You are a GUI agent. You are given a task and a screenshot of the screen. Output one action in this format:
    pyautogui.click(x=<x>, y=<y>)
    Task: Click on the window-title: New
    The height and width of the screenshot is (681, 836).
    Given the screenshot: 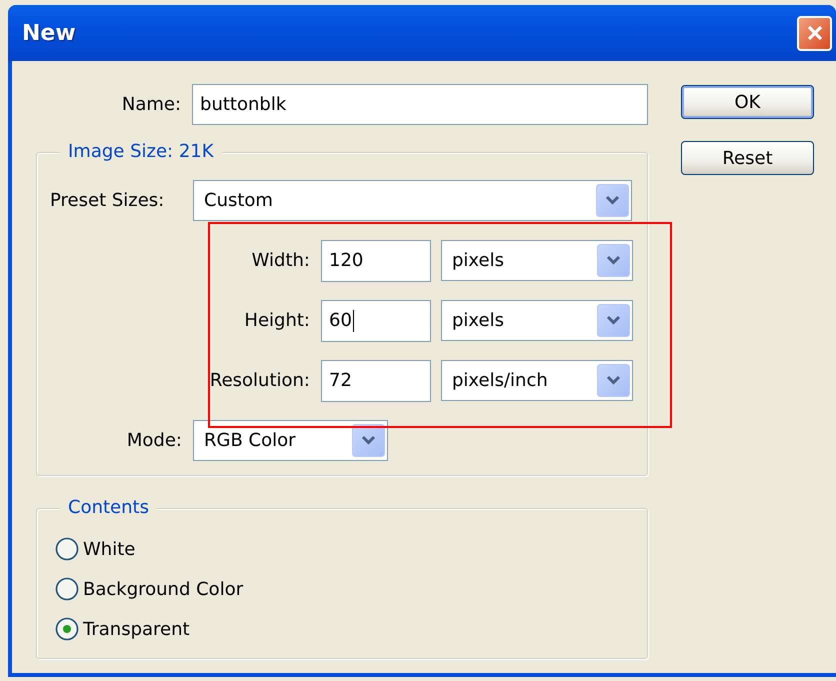 What is the action you would take?
    pyautogui.click(x=49, y=33)
    